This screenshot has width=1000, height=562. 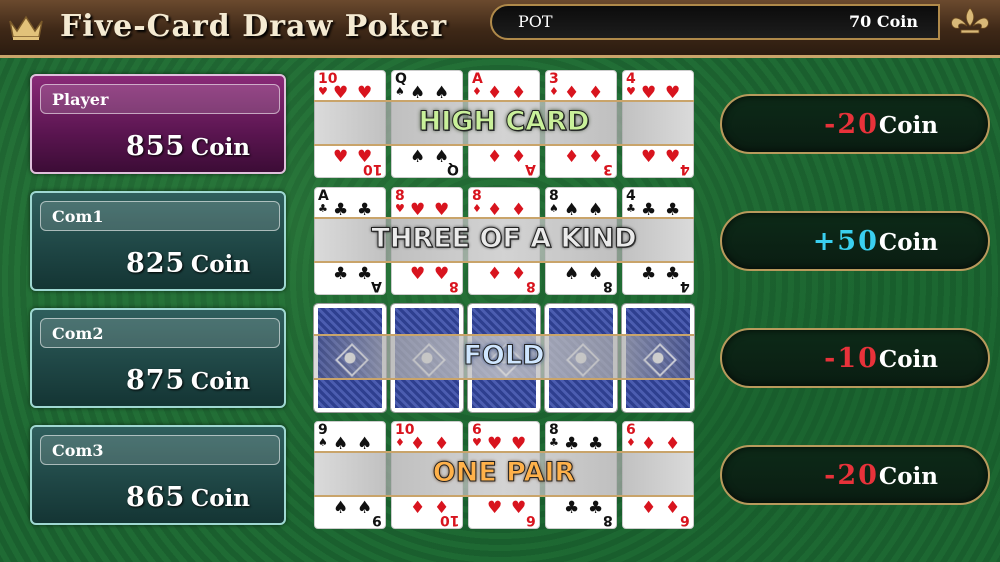 What do you see at coordinates (883, 21) in the screenshot?
I see `pot-value: 70 Coin` at bounding box center [883, 21].